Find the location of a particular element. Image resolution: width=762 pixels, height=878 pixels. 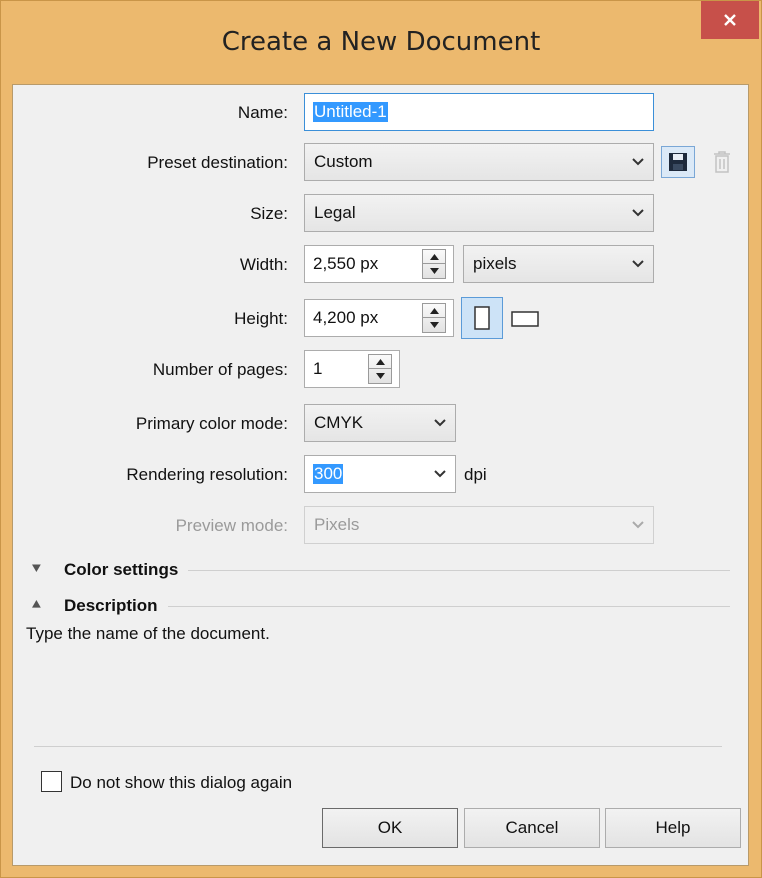

width-label: Width: is located at coordinates (263, 264).